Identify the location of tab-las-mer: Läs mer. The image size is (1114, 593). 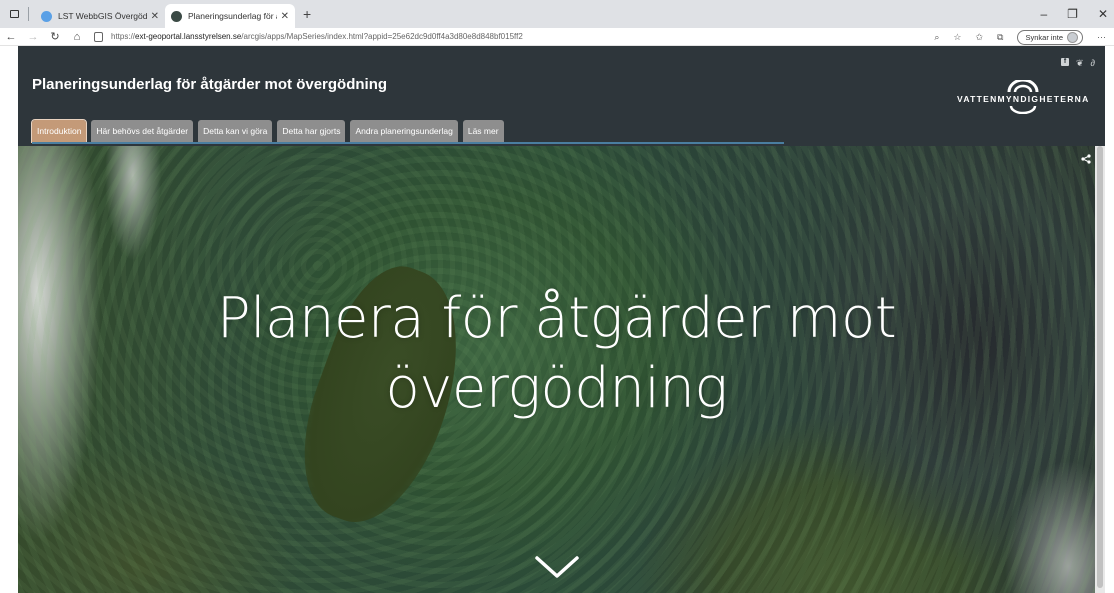
(483, 131).